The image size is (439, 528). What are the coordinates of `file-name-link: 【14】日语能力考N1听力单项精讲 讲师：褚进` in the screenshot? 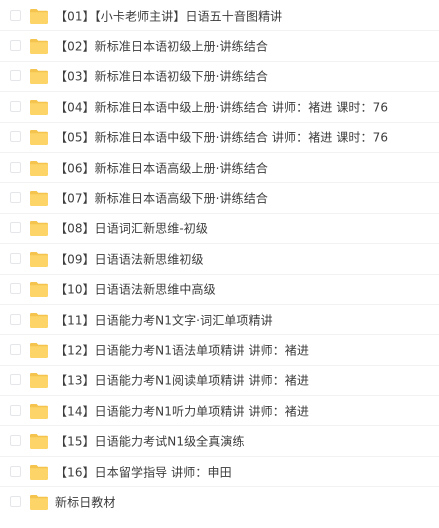 It's located at (182, 410).